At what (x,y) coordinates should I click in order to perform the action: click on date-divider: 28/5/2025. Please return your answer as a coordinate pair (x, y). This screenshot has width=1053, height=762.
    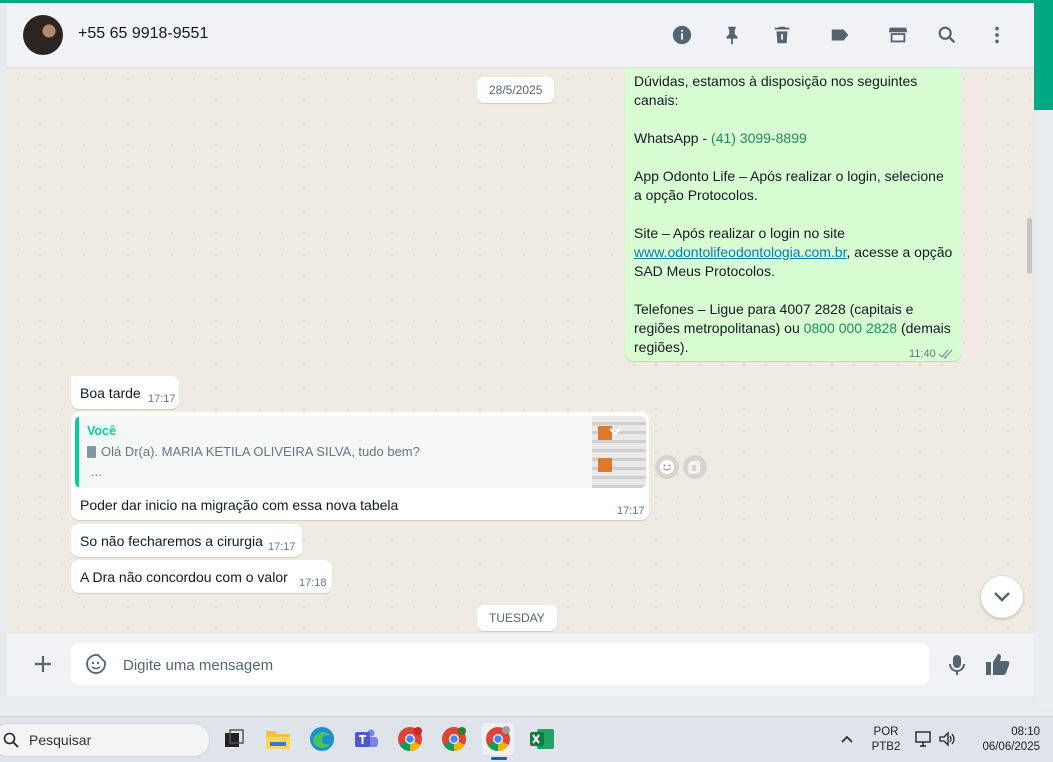
    Looking at the image, I should click on (516, 90).